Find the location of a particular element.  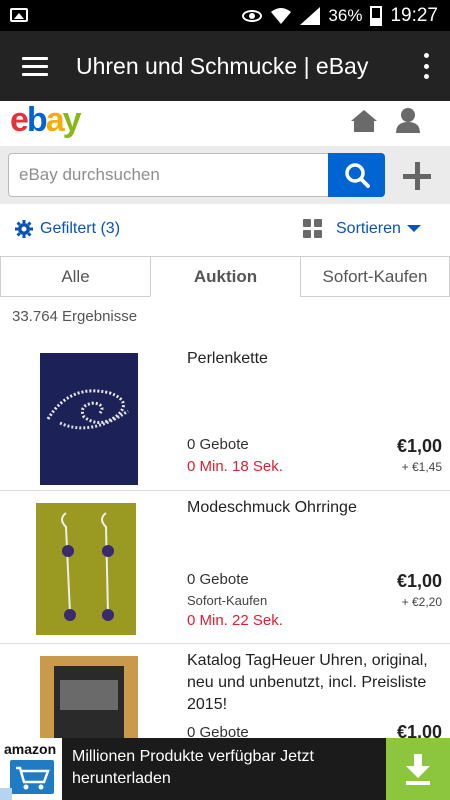

eye-icon is located at coordinates (252, 15).